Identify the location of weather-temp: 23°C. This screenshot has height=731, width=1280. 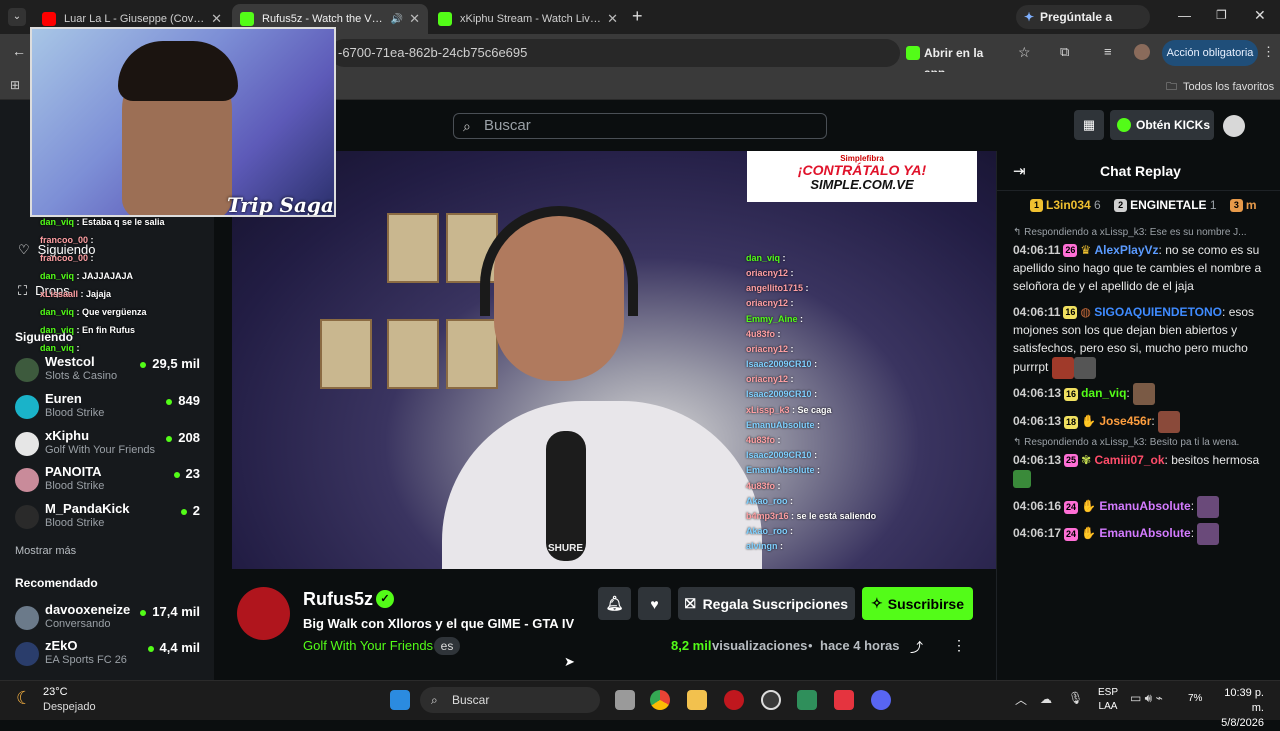
(55, 692).